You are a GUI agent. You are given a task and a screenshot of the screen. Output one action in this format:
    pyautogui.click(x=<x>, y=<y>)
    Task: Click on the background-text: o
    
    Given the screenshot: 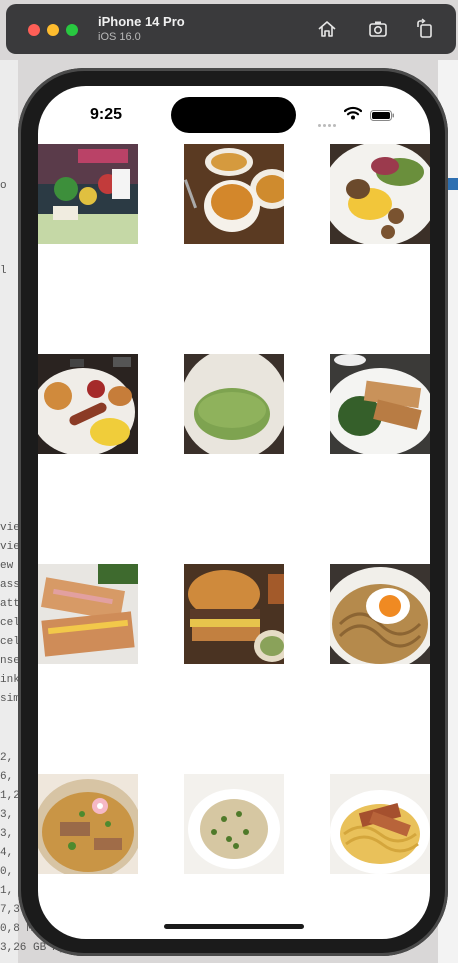 What is the action you would take?
    pyautogui.click(x=3, y=186)
    